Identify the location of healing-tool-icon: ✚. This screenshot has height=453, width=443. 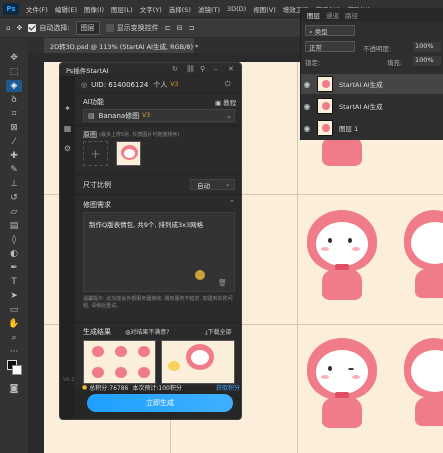
(14, 156).